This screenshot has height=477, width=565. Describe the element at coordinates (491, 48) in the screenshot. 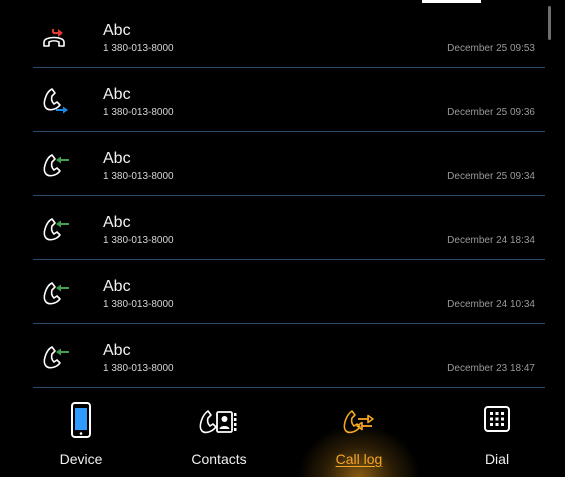

I see `call-timestamp: December 25 09:53` at that location.